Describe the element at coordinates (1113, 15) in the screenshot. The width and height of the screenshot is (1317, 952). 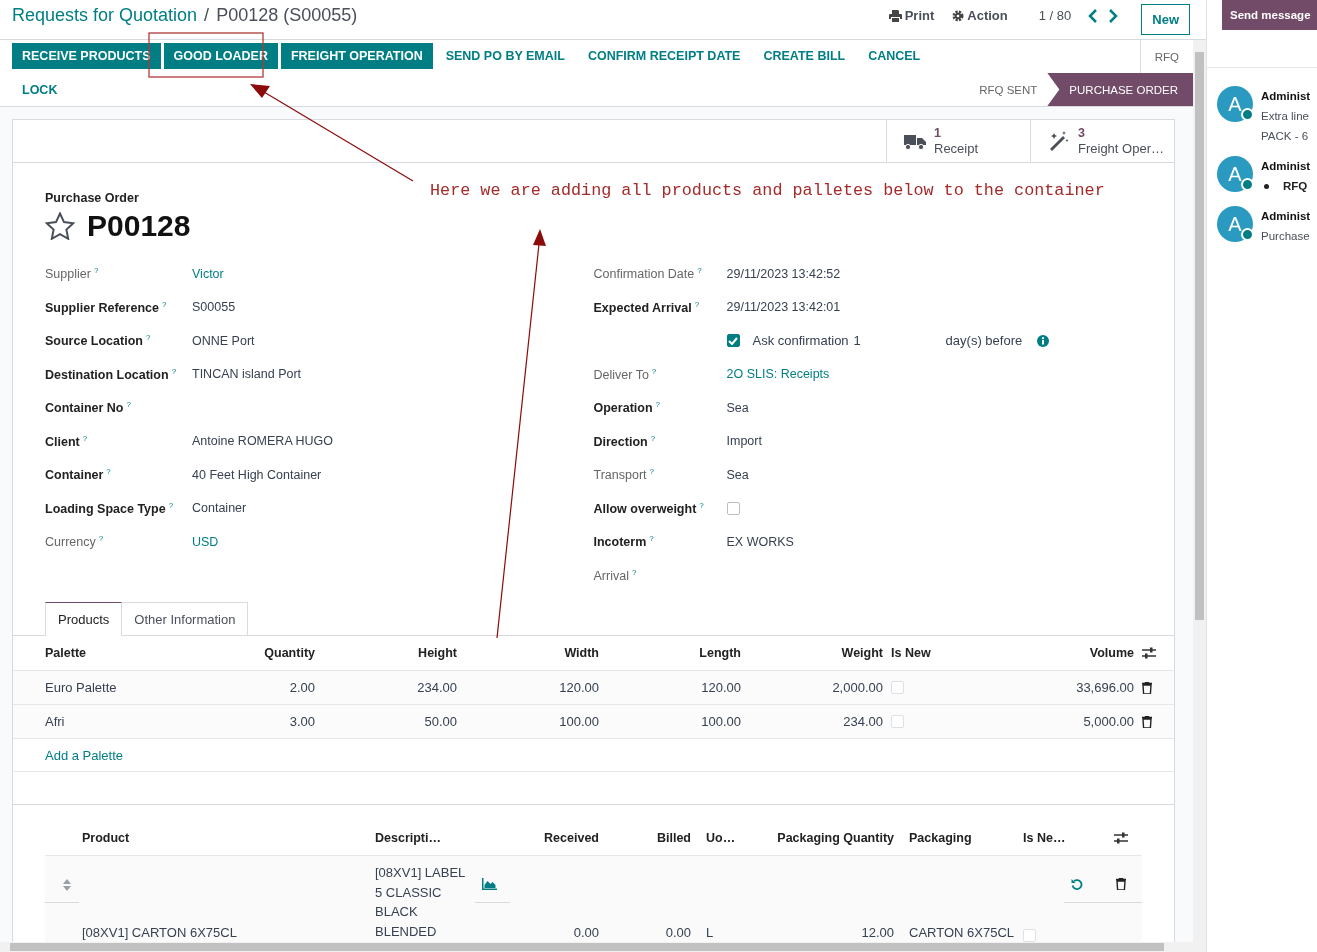
I see `next-icon` at that location.